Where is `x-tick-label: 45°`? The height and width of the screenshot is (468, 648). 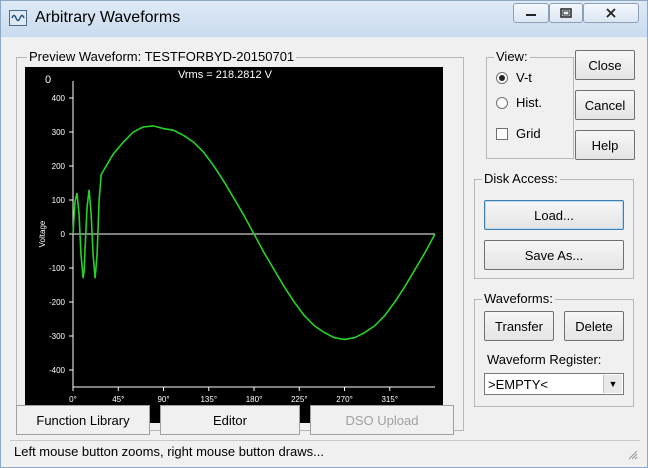 x-tick-label: 45° is located at coordinates (118, 399).